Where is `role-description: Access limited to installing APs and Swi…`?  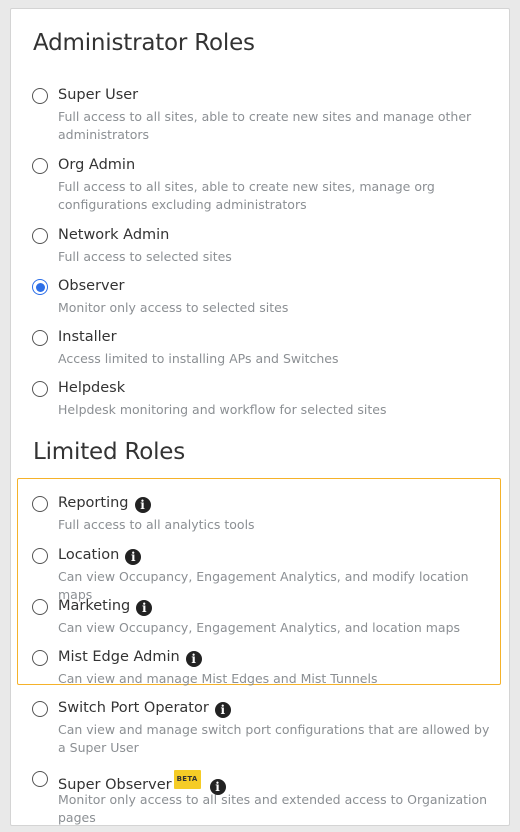
role-description: Access limited to installing APs and Swi… is located at coordinates (198, 358).